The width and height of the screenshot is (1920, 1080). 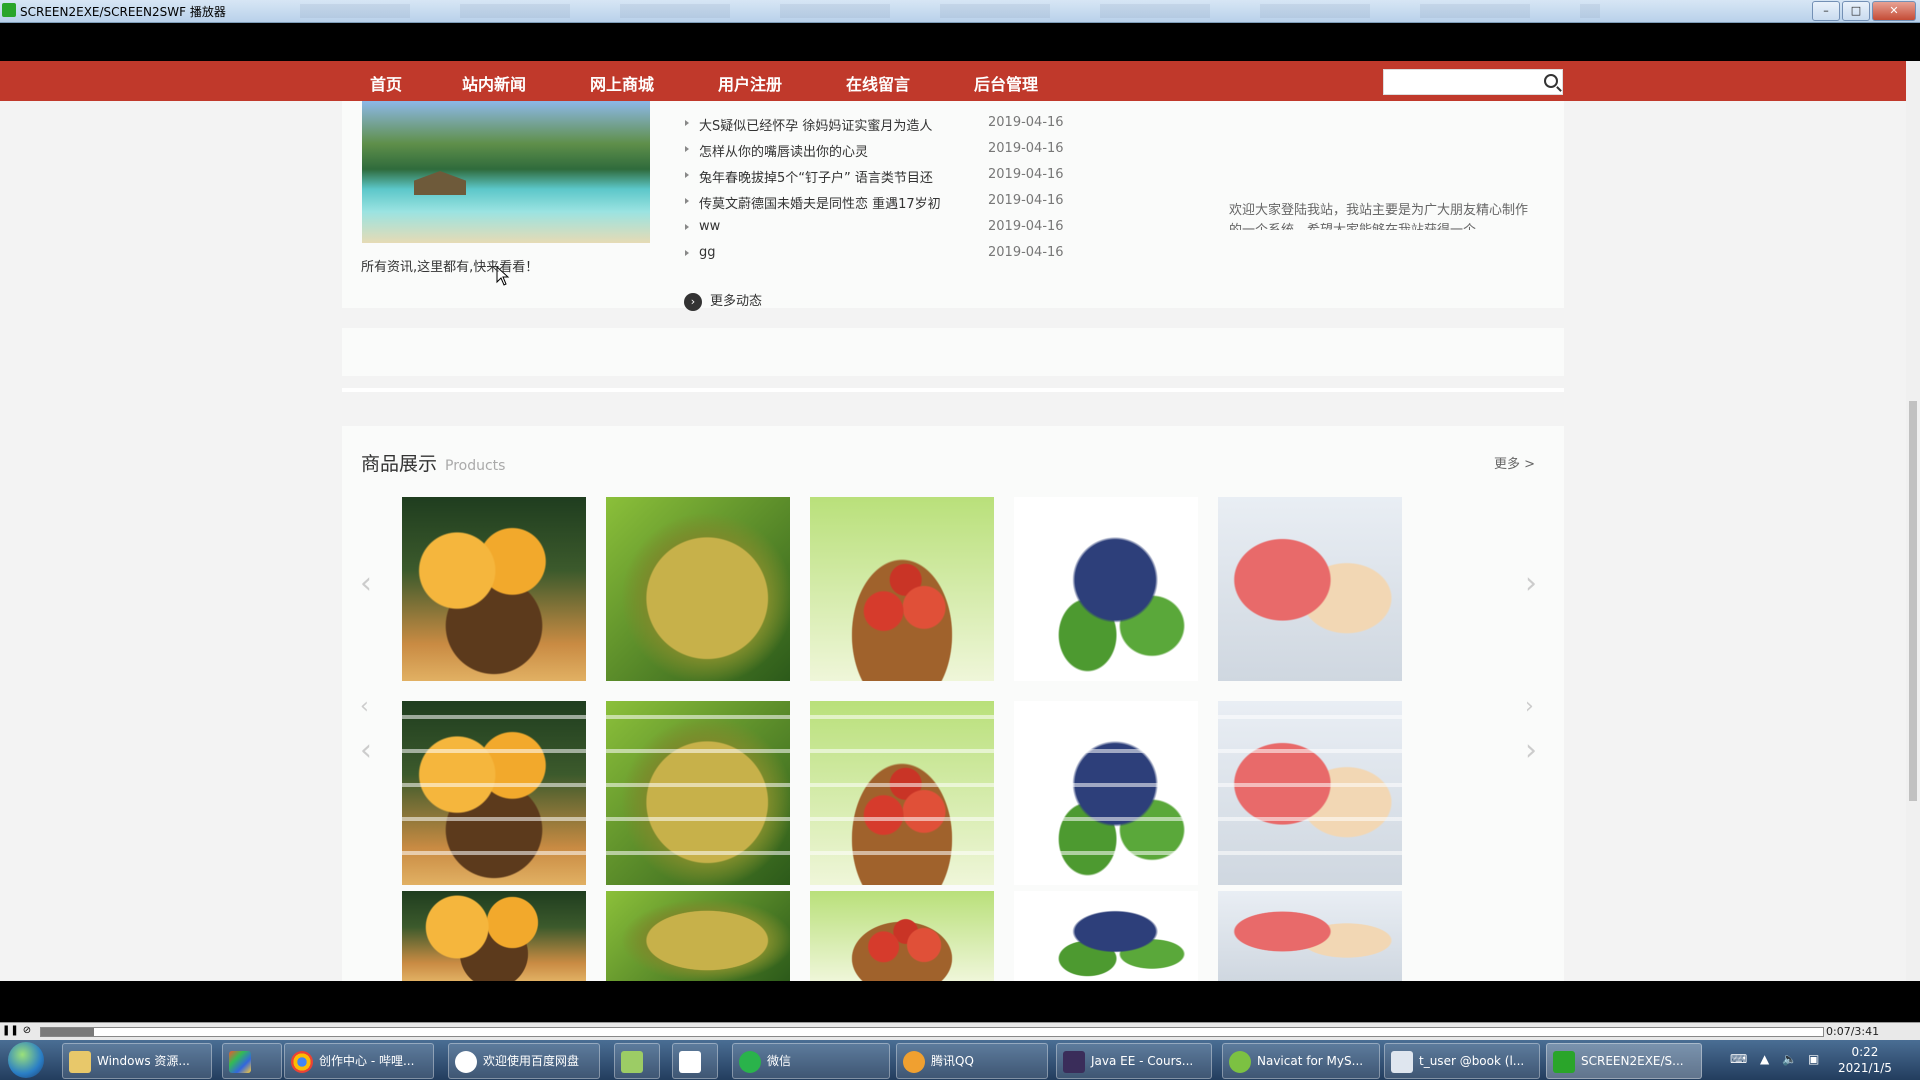 I want to click on taskbar-item-app2, so click(x=695, y=1061).